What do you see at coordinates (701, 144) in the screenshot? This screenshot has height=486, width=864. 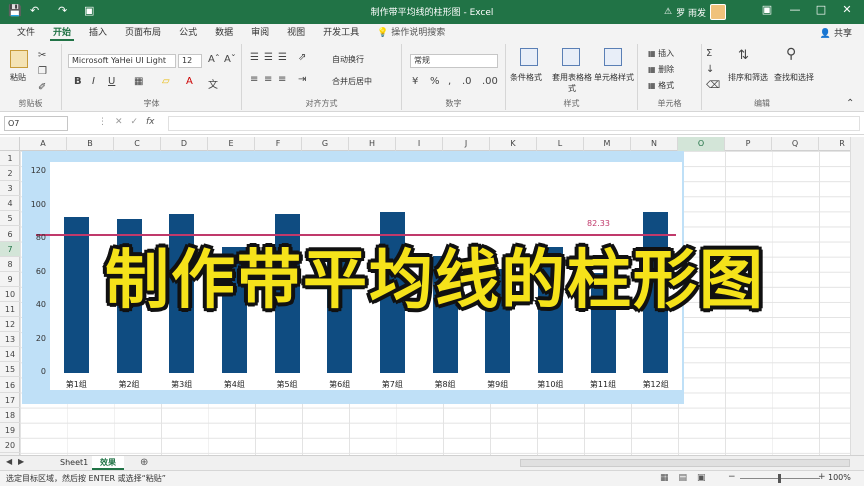 I see `column-header-o: O` at bounding box center [701, 144].